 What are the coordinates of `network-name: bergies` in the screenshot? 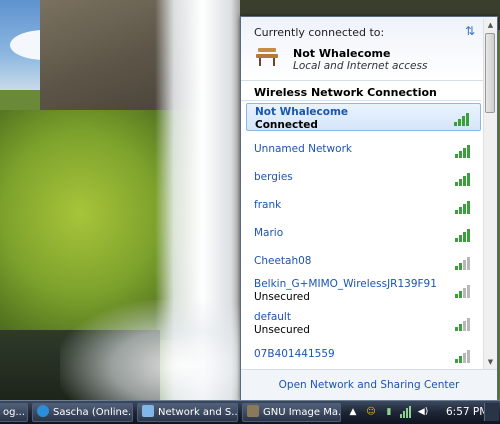 It's located at (273, 177).